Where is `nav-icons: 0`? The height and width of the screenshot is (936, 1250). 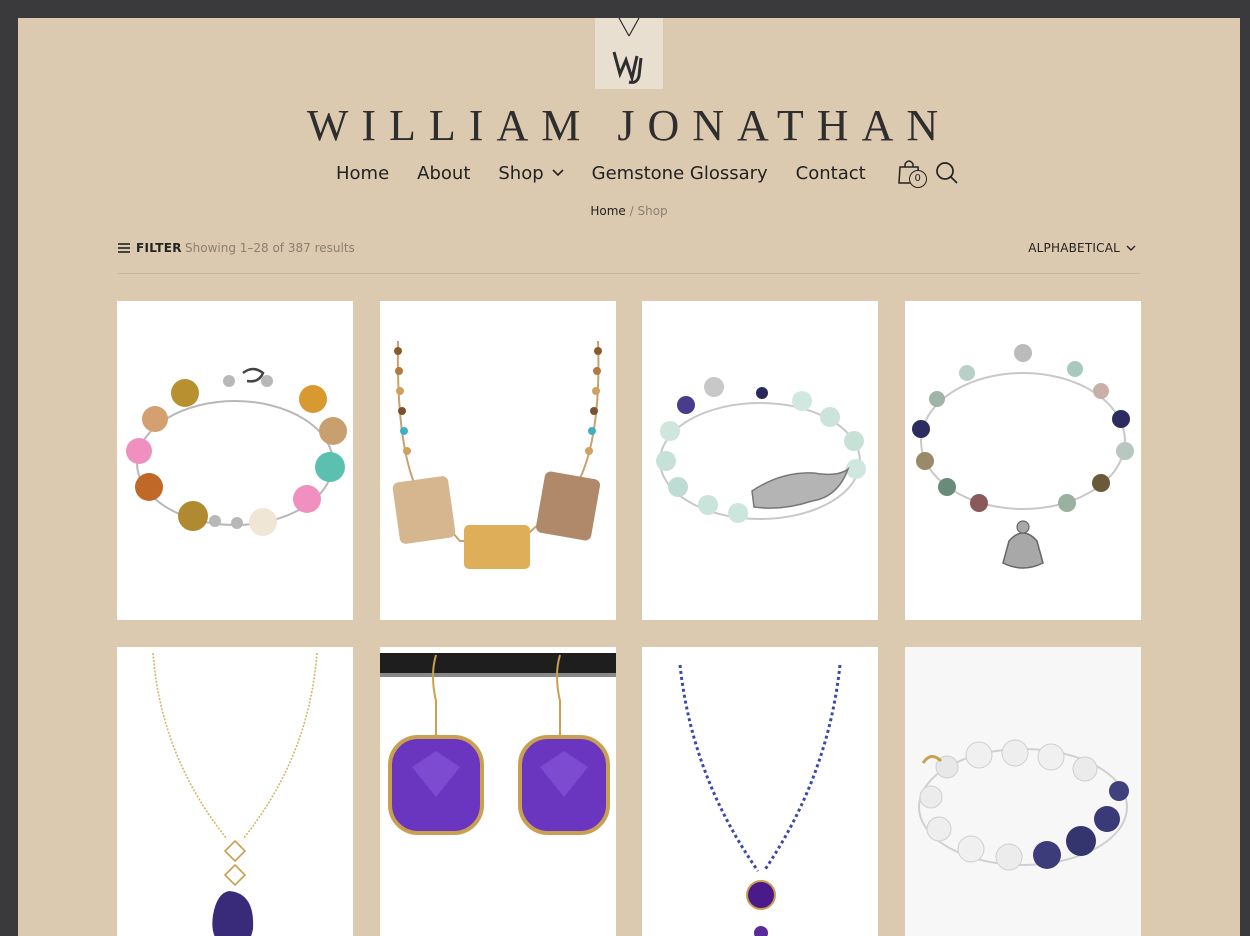
nav-icons: 0 is located at coordinates (928, 173).